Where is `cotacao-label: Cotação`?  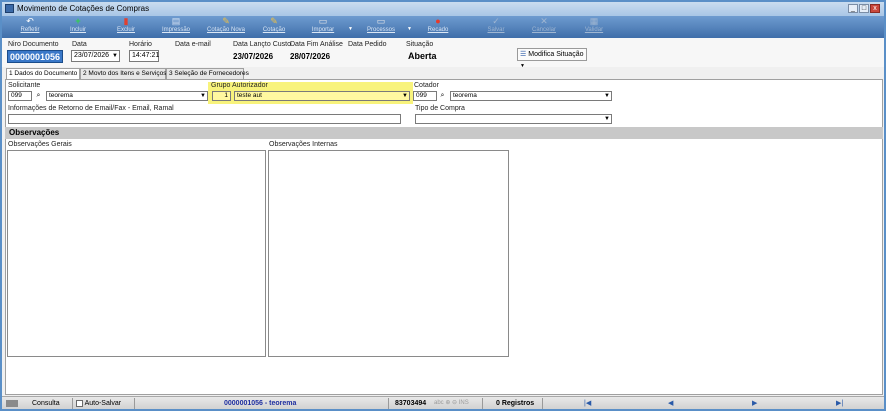
cotacao-label: Cotação is located at coordinates (274, 30).